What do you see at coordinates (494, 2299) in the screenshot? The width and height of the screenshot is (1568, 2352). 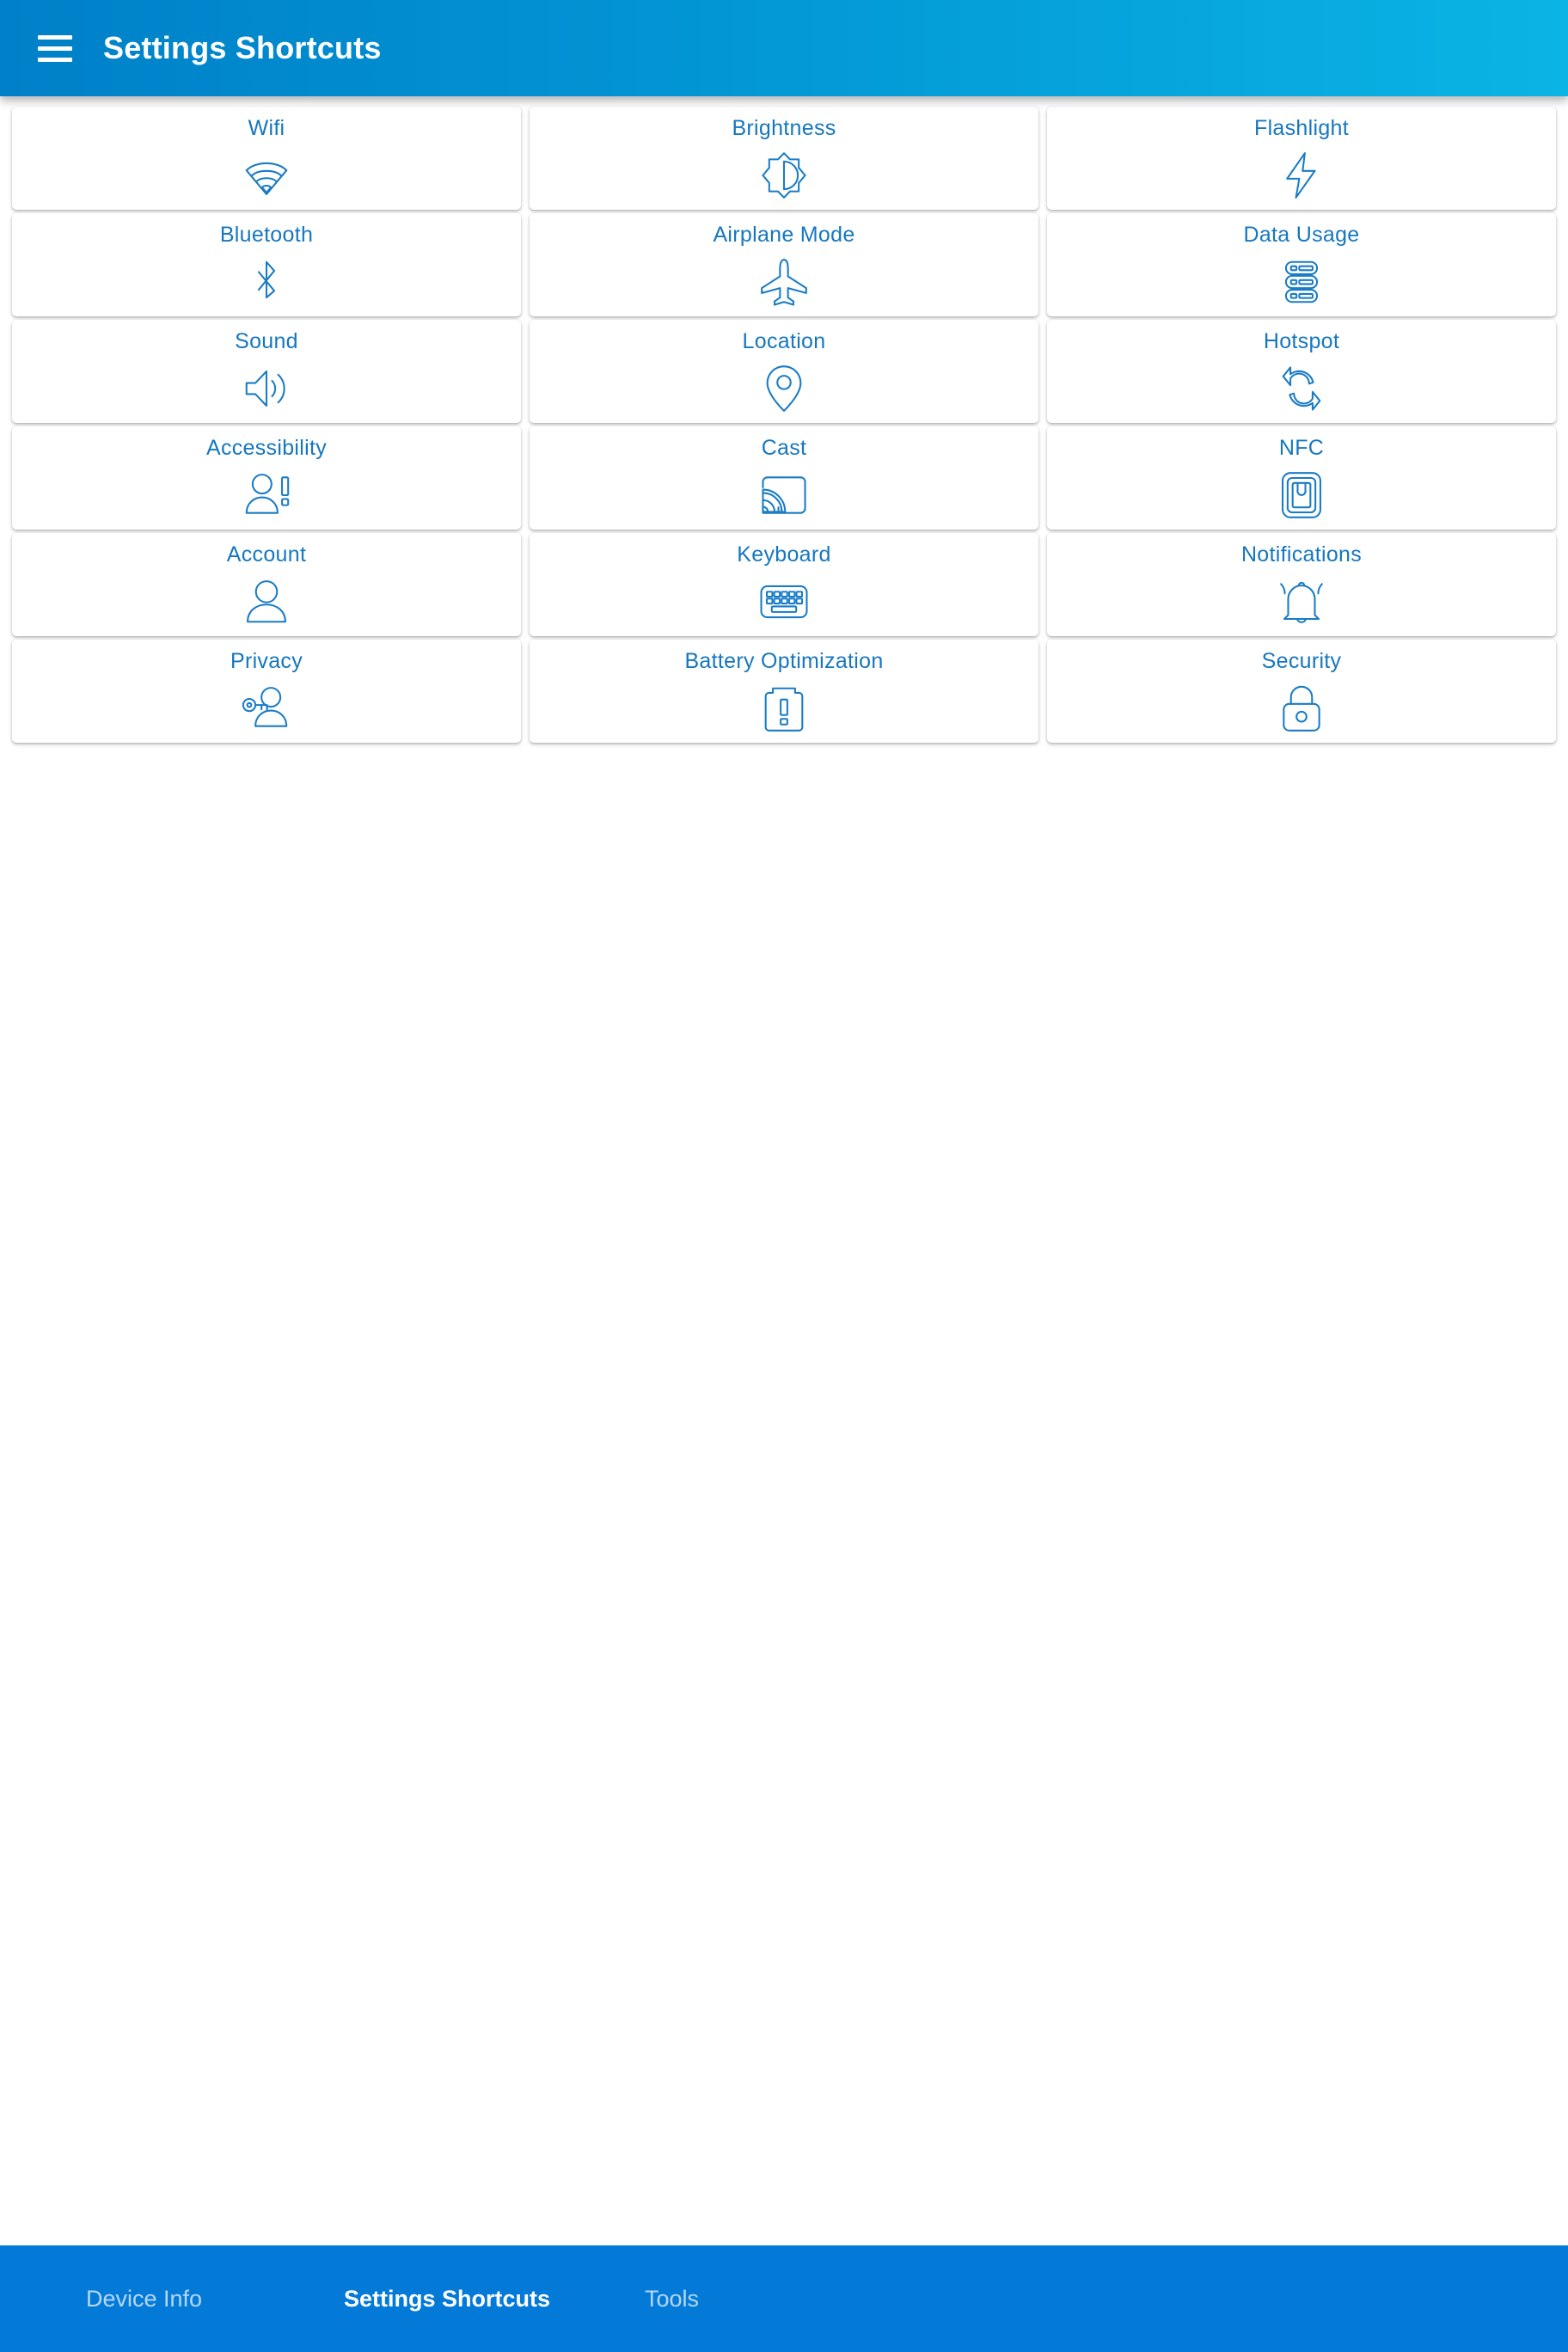 I see `nav-tab-settings-shortcuts: Settings Shortcuts` at bounding box center [494, 2299].